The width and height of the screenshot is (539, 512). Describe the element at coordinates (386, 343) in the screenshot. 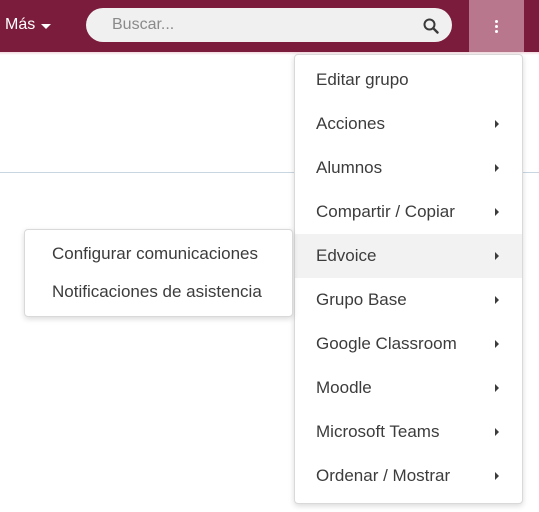

I see `menu-item-label: Google Classroom` at that location.